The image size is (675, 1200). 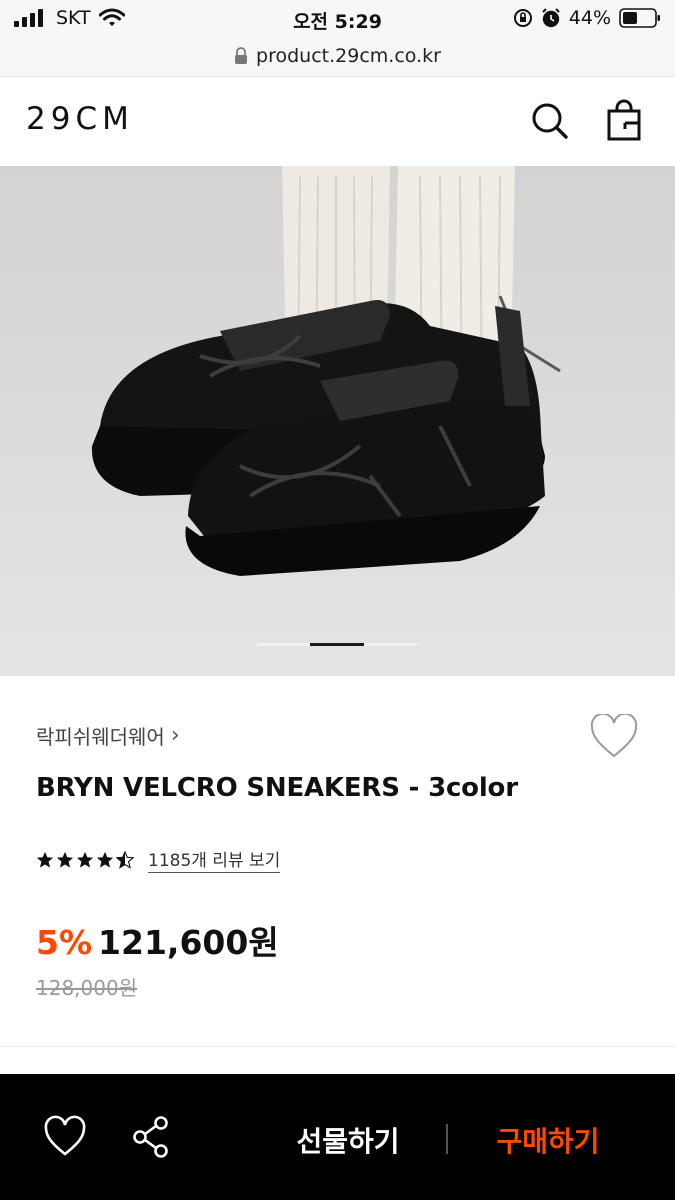 What do you see at coordinates (241, 55) in the screenshot?
I see `lock-icon` at bounding box center [241, 55].